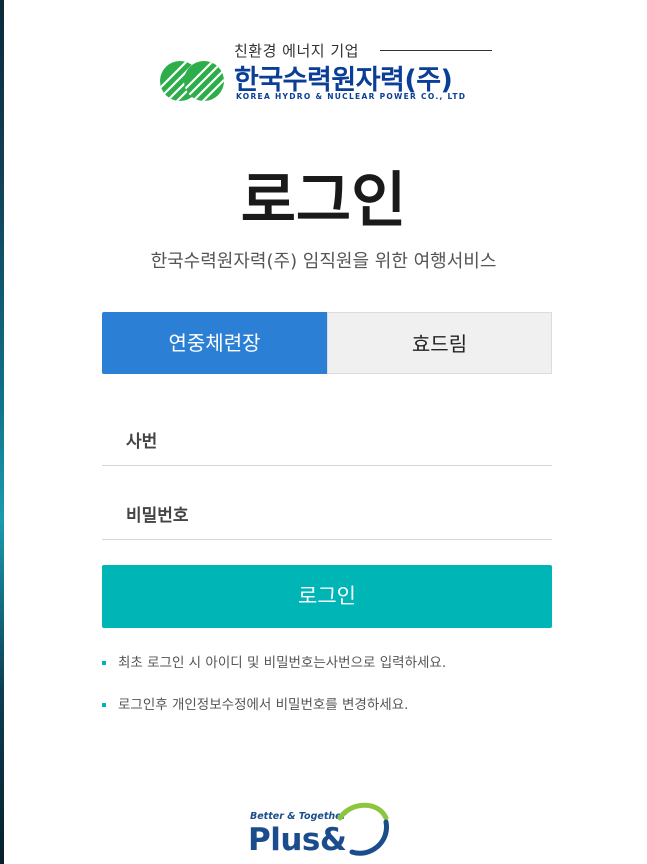 The width and height of the screenshot is (647, 864). I want to click on note-item: 최초 로그인 시 아이디 및 비밀번호는사번으로 입력하세요., so click(327, 673).